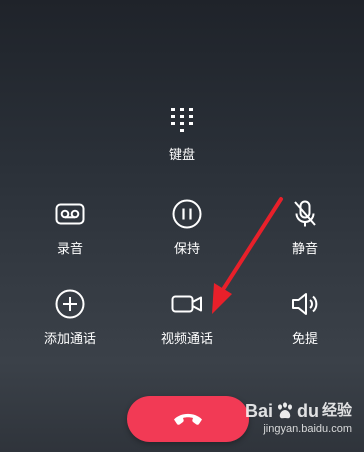 This screenshot has width=364, height=452. What do you see at coordinates (305, 214) in the screenshot?
I see `mic-off-icon` at bounding box center [305, 214].